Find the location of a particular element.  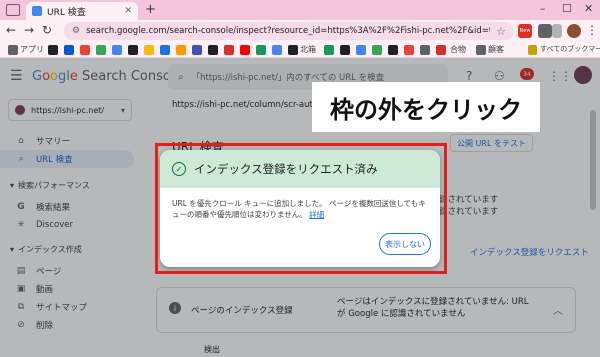

folder-icon is located at coordinates (532, 50).